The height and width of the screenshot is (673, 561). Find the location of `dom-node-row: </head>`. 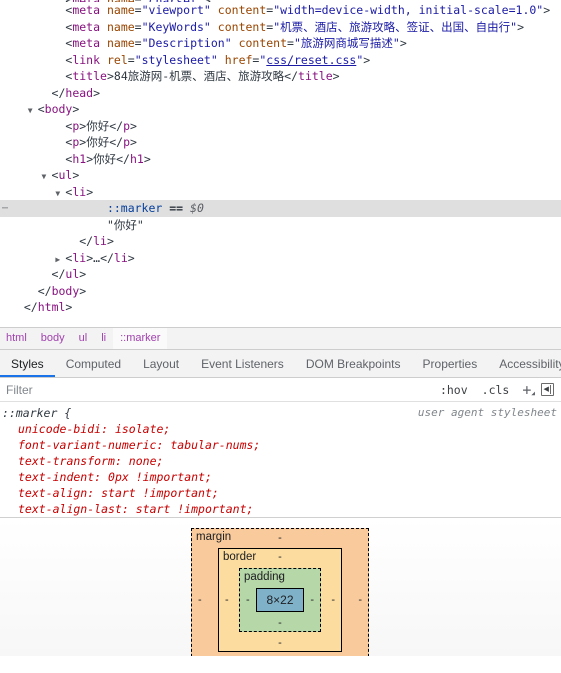

dom-node-row: </head> is located at coordinates (280, 93).